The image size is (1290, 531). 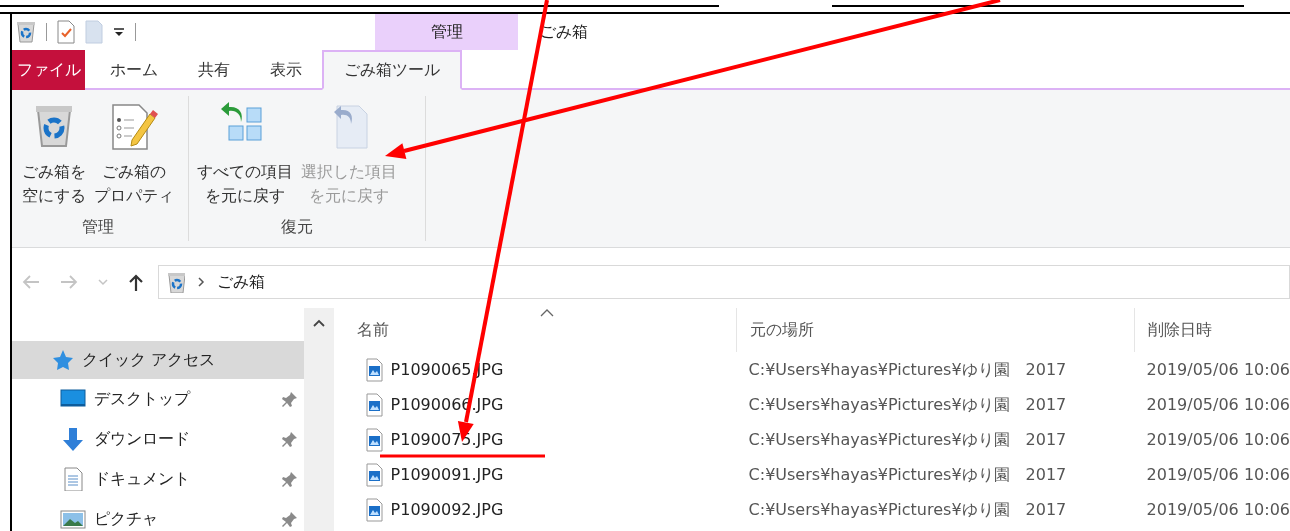 What do you see at coordinates (63, 360) in the screenshot?
I see `star-icon` at bounding box center [63, 360].